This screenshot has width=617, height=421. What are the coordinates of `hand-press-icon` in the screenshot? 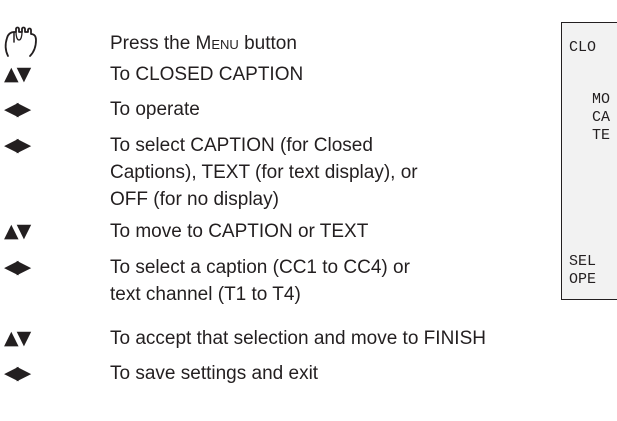 It's located at (20, 41).